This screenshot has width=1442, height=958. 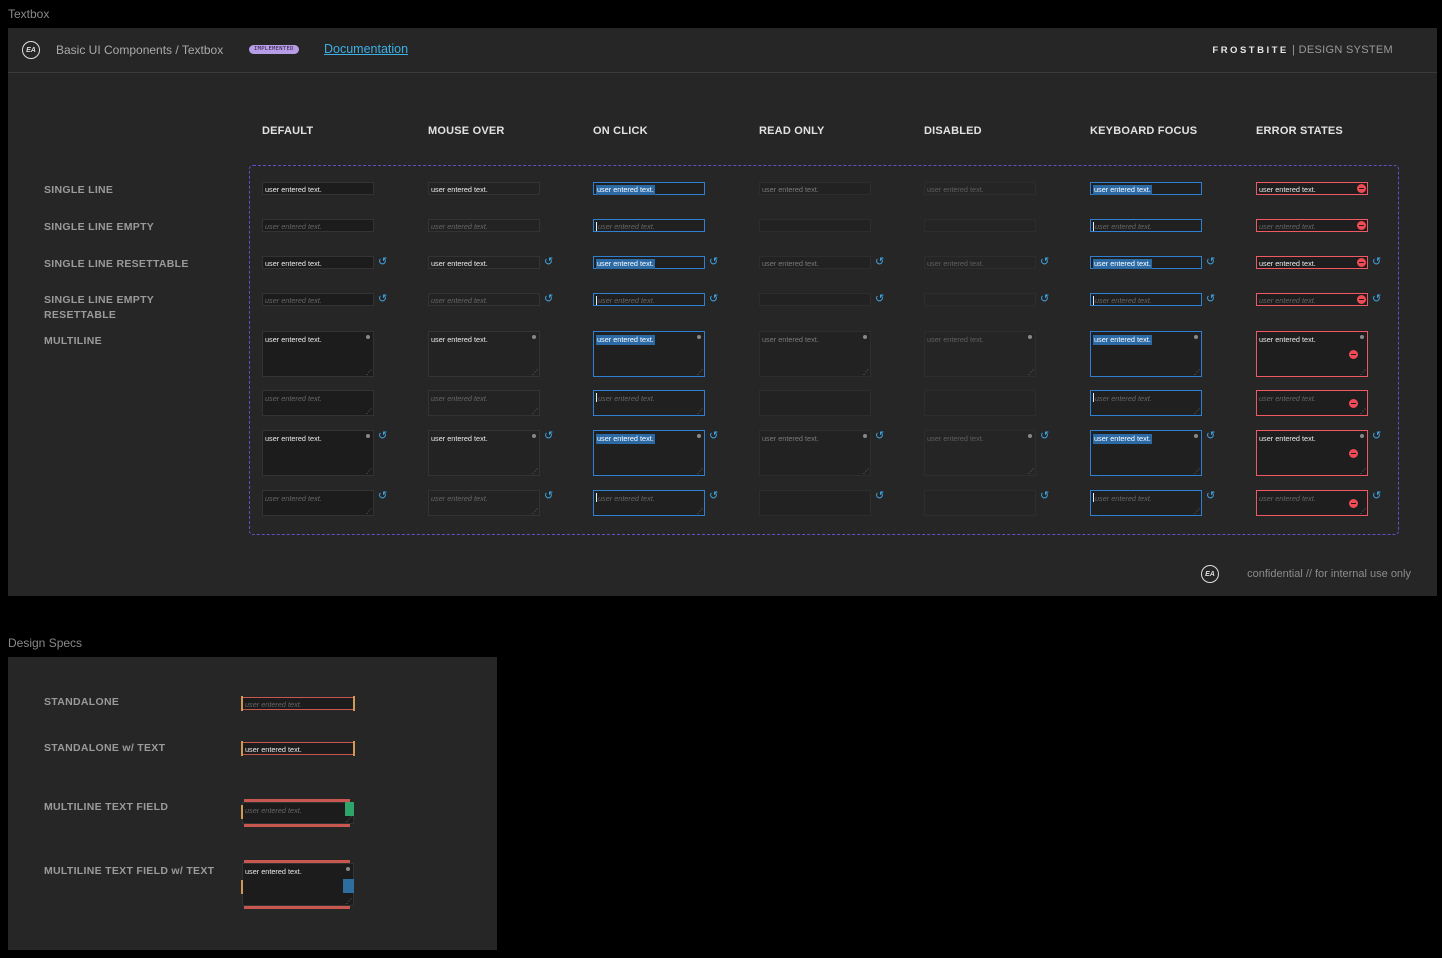 I want to click on text-caret, so click(x=596, y=497).